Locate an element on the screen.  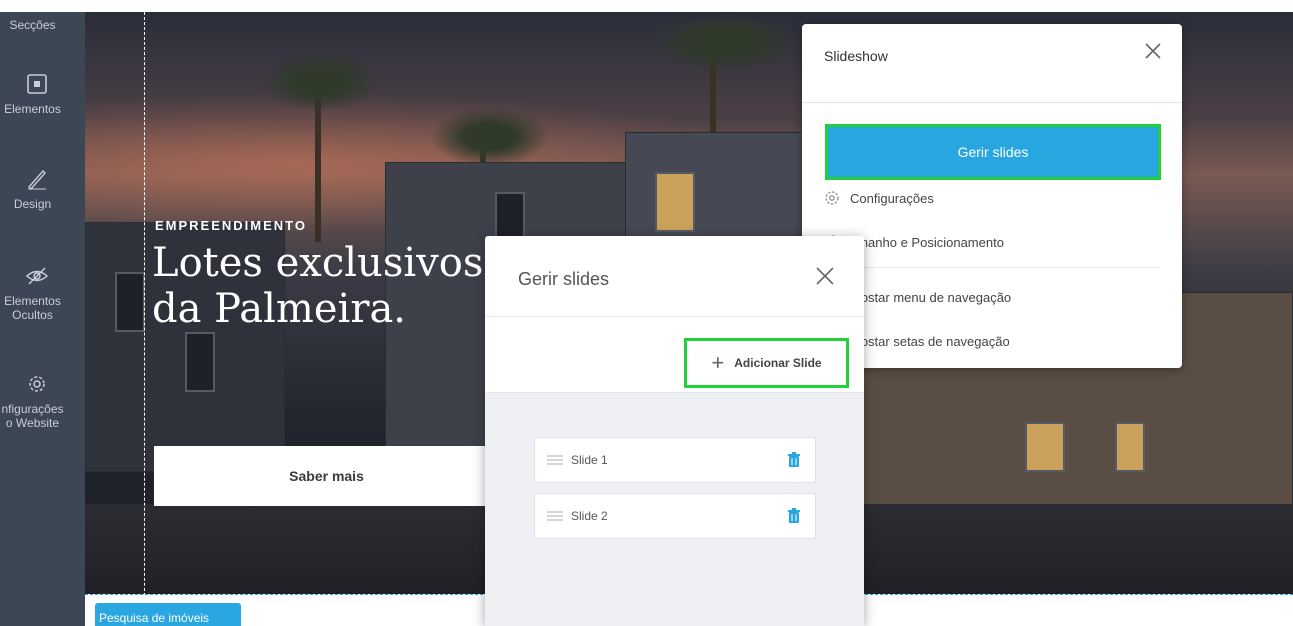
section-guide-vertical is located at coordinates (144, 319).